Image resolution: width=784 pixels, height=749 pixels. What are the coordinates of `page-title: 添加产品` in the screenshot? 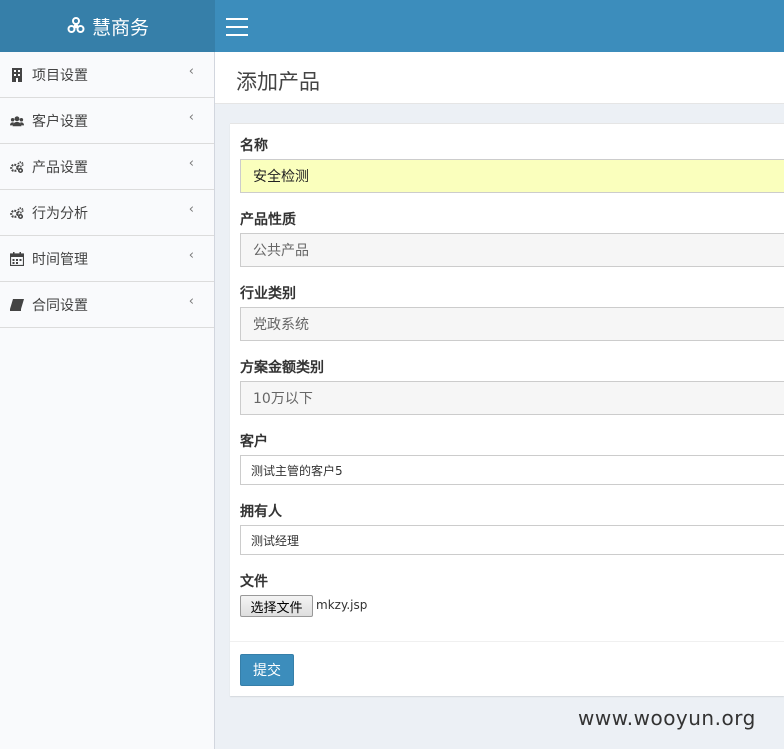 It's located at (278, 82).